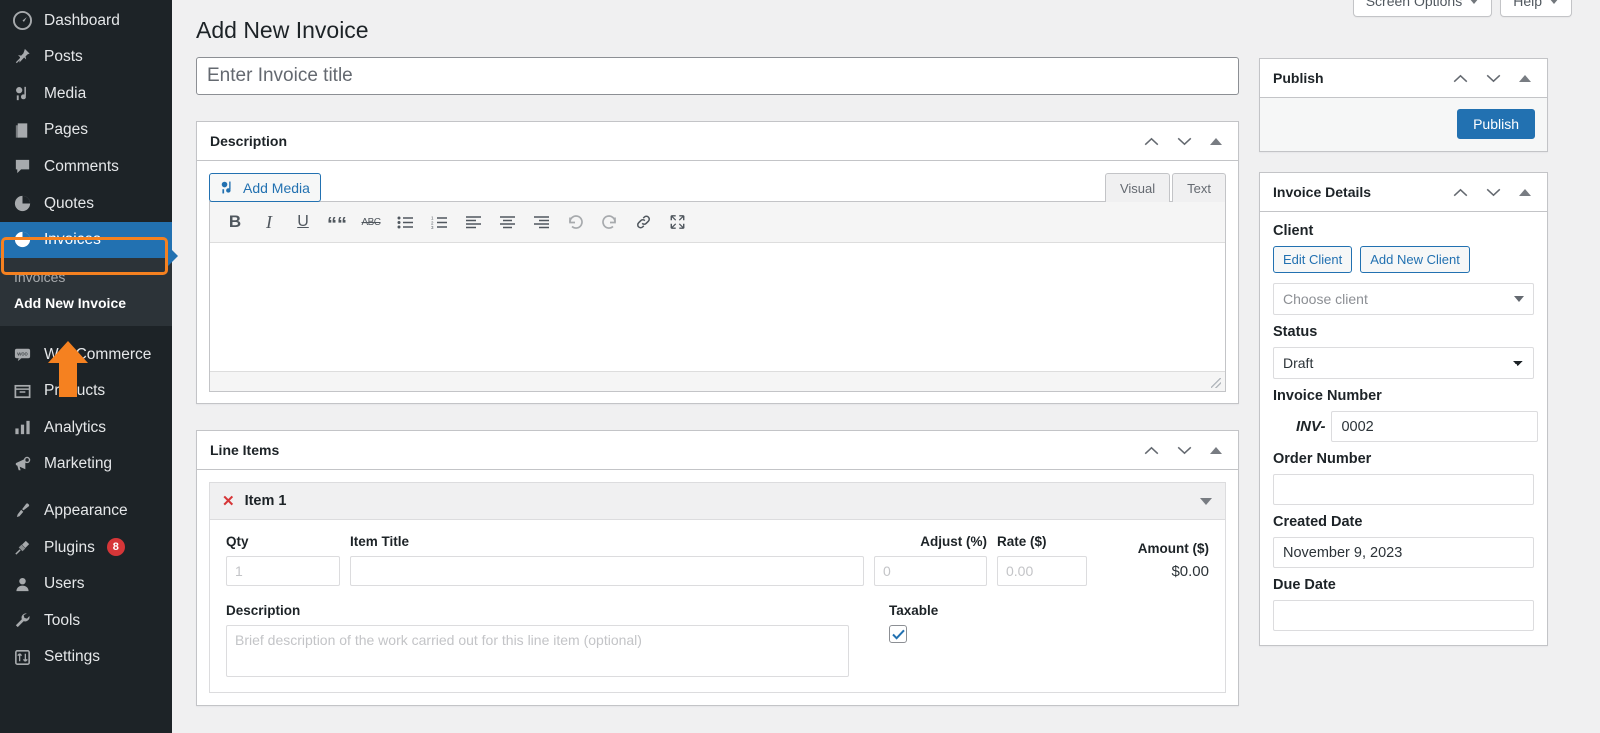 This screenshot has height=733, width=1600. What do you see at coordinates (1190, 571) in the screenshot?
I see `amount-value: $0.00` at bounding box center [1190, 571].